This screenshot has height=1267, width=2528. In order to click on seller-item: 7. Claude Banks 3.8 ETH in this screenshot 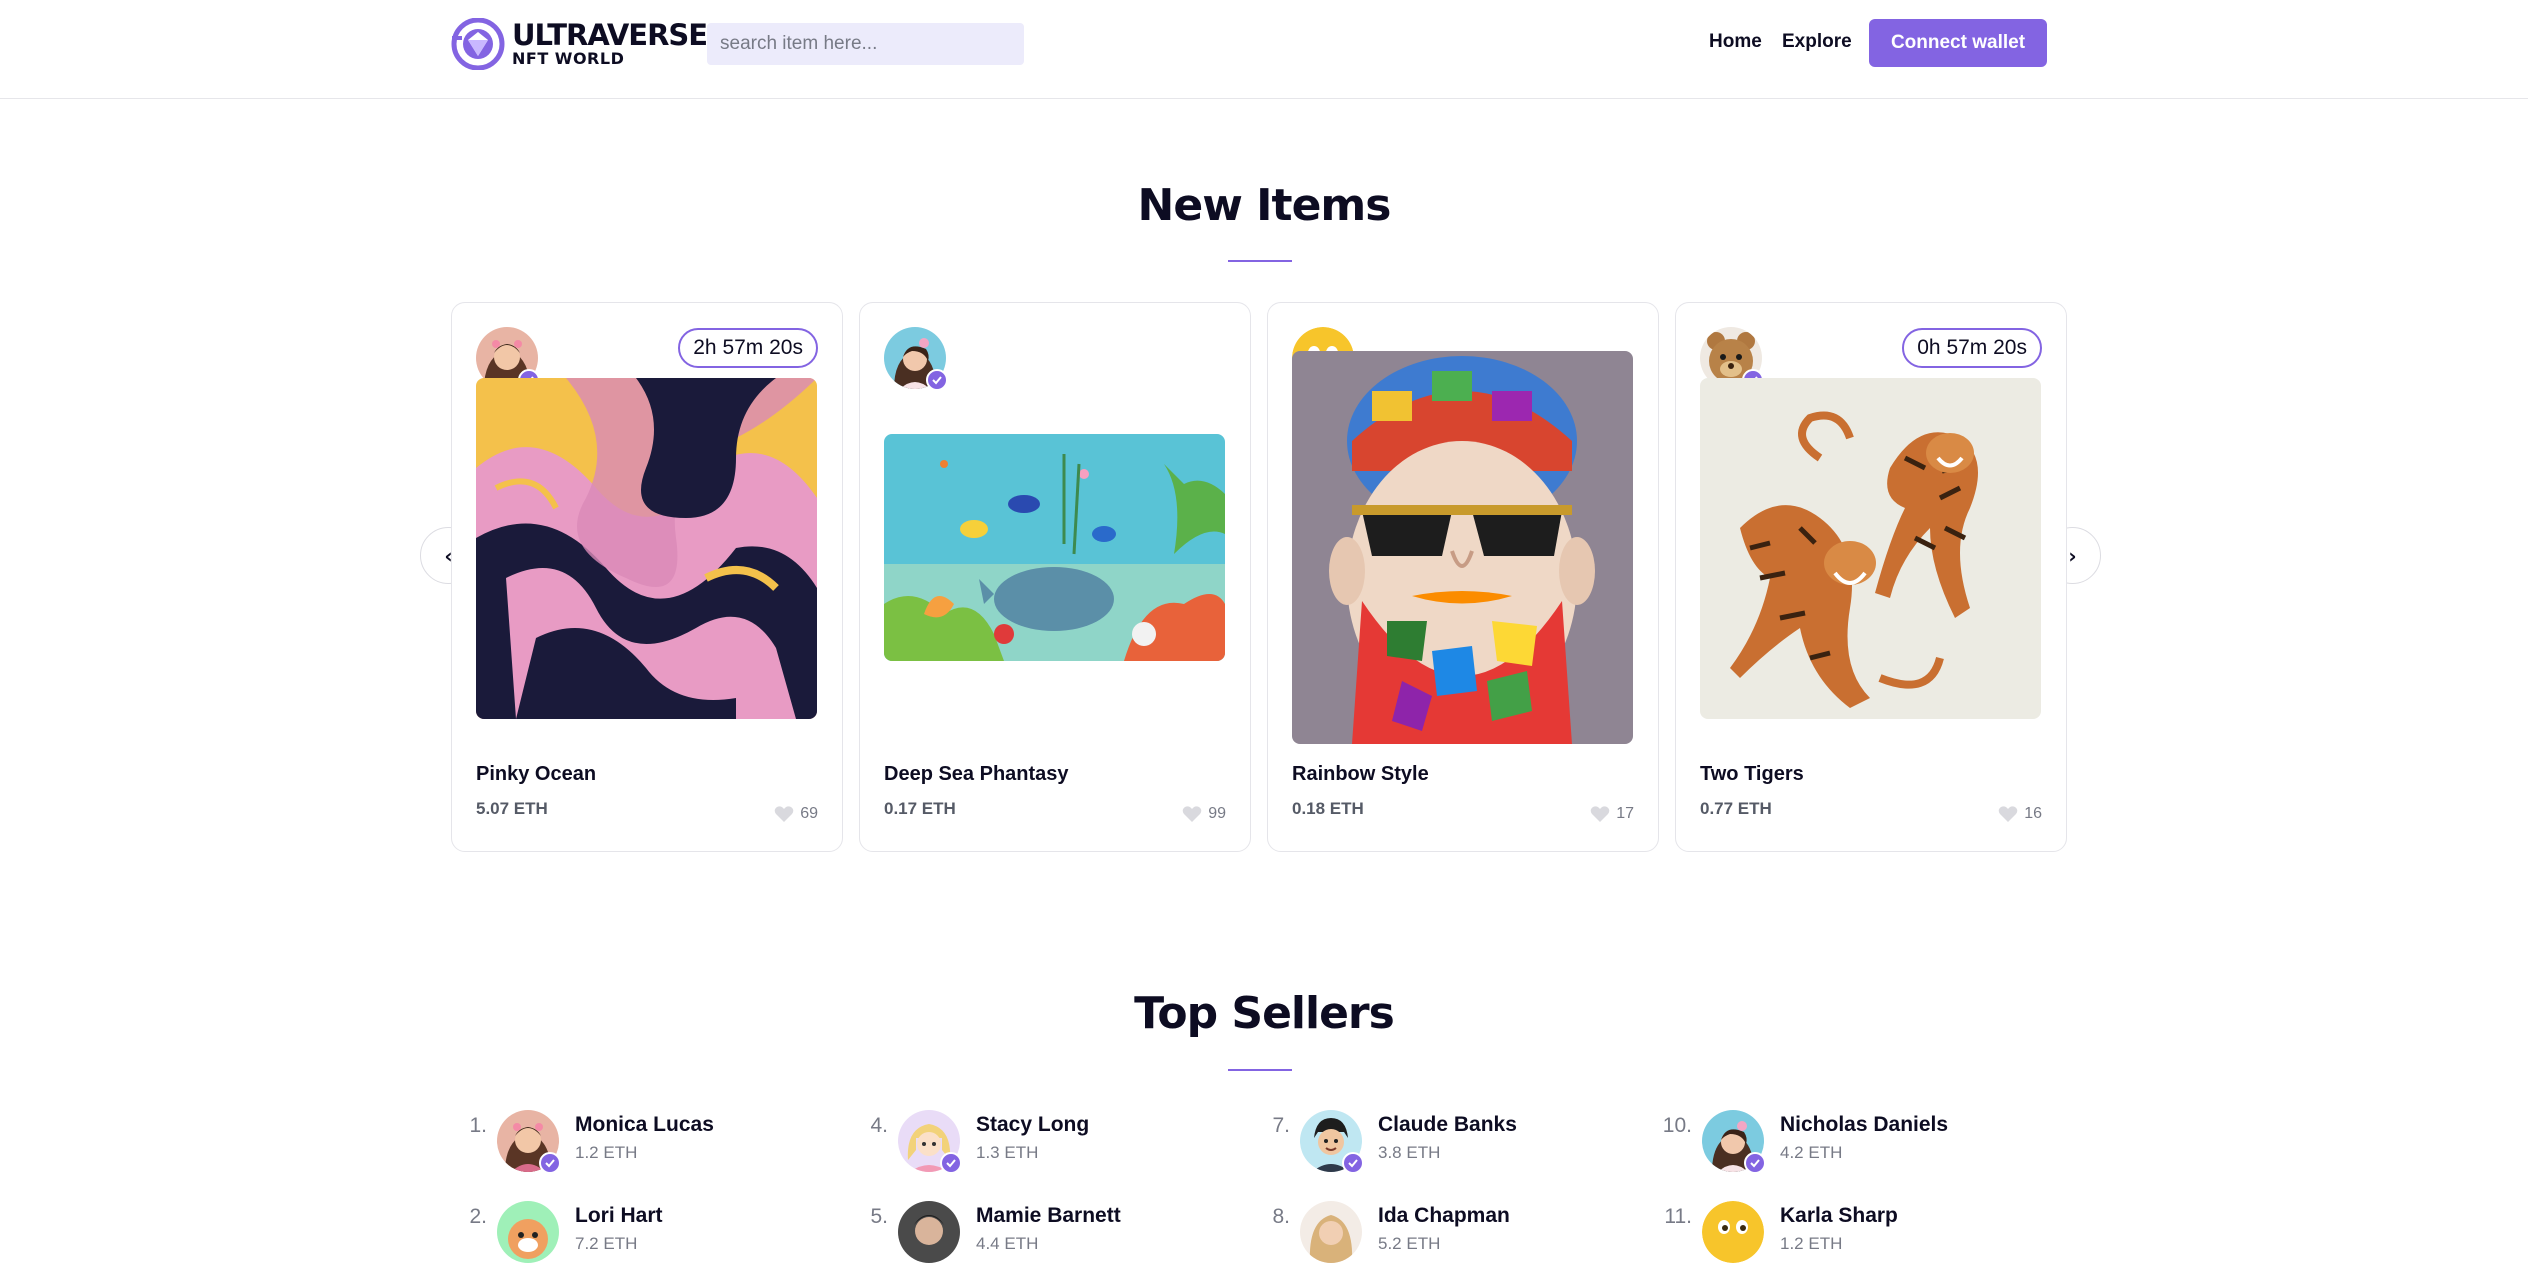, I will do `click(1408, 1143)`.